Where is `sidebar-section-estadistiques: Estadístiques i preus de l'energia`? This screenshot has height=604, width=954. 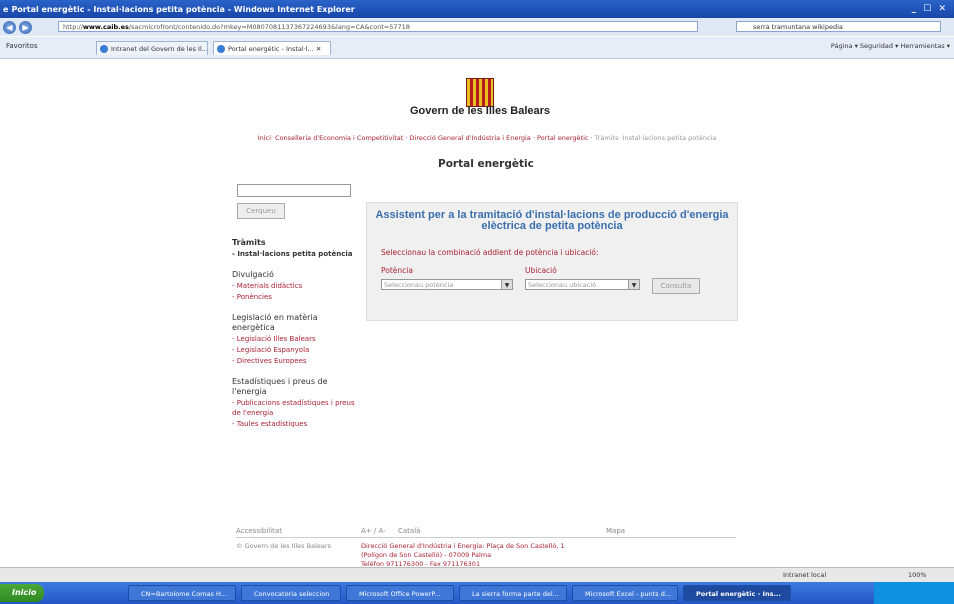 sidebar-section-estadistiques: Estadístiques i preus de l'energia is located at coordinates (280, 386).